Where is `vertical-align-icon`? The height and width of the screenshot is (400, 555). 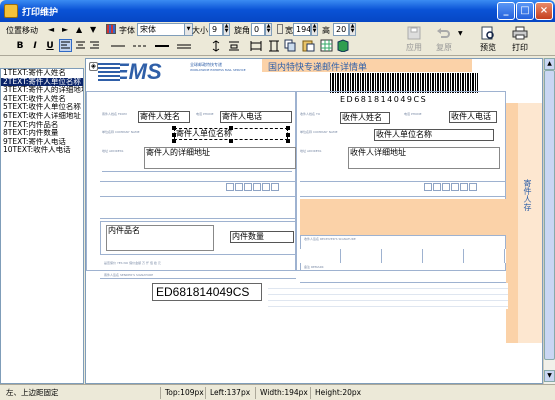 vertical-align-icon is located at coordinates (216, 46).